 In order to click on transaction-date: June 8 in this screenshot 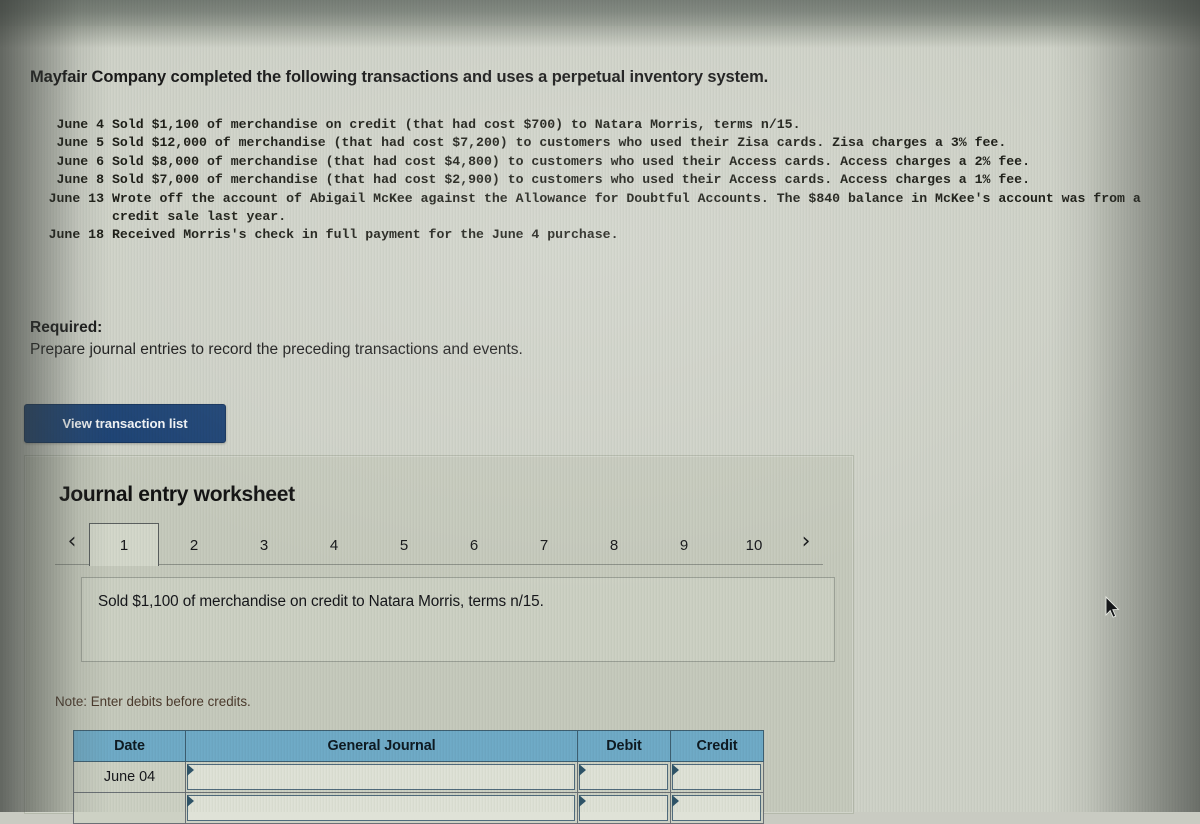, I will do `click(80, 180)`.